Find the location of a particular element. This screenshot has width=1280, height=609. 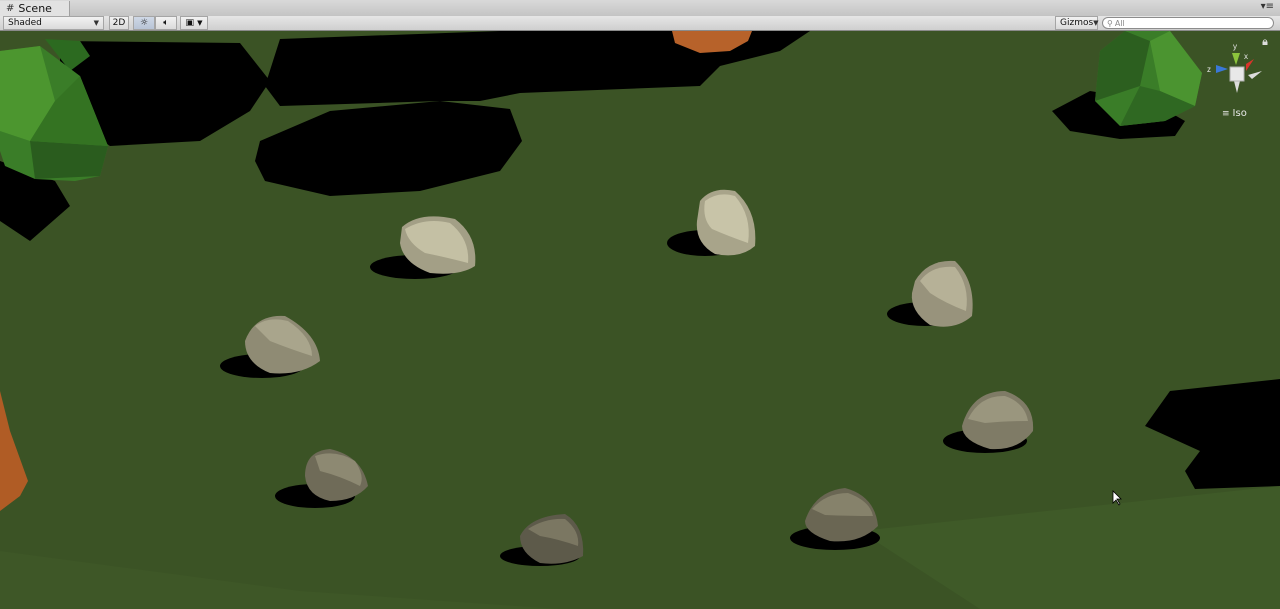

search-icon: ⚲ is located at coordinates (1110, 23).